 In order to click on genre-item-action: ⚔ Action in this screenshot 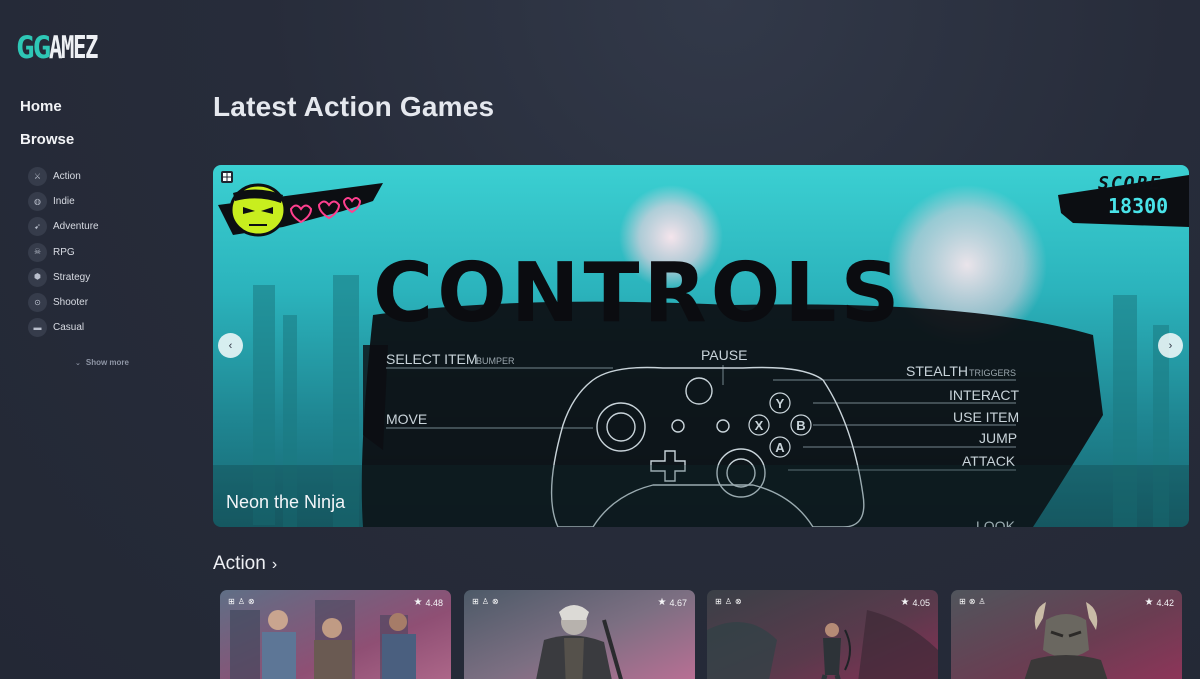, I will do `click(63, 176)`.